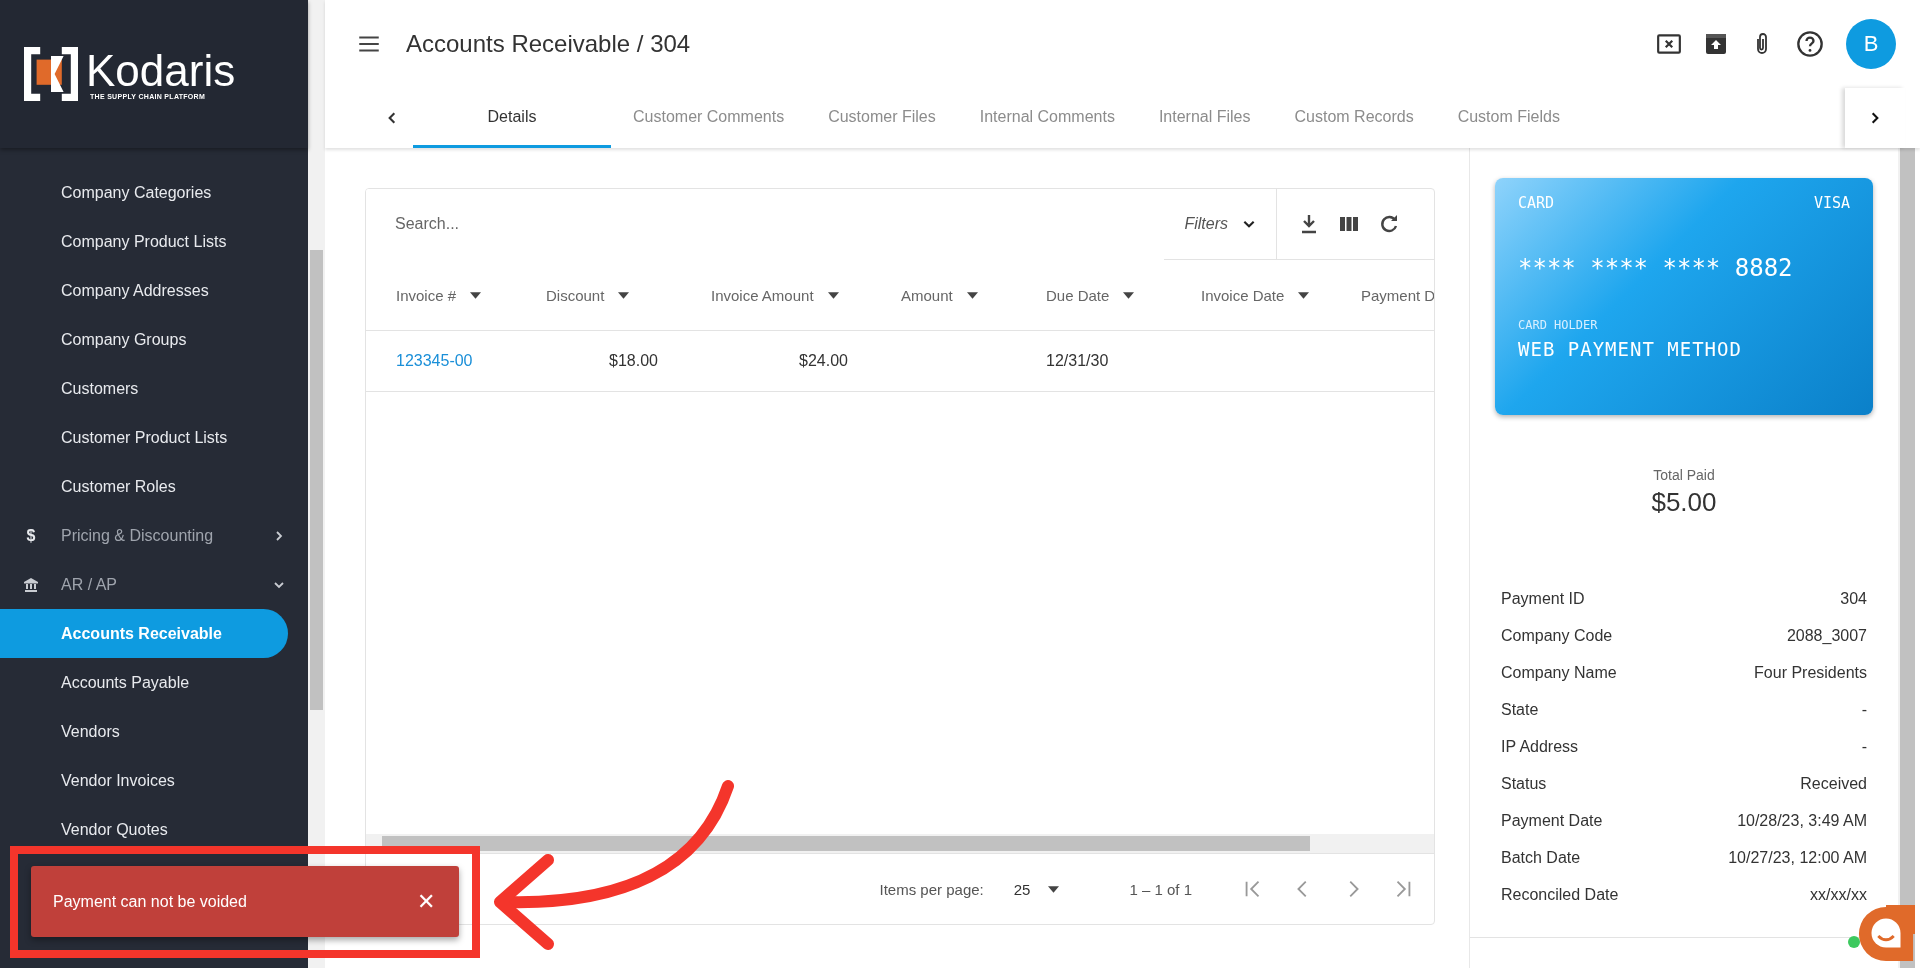 The height and width of the screenshot is (968, 1920). What do you see at coordinates (1543, 598) in the screenshot?
I see `detail-label: Payment ID` at bounding box center [1543, 598].